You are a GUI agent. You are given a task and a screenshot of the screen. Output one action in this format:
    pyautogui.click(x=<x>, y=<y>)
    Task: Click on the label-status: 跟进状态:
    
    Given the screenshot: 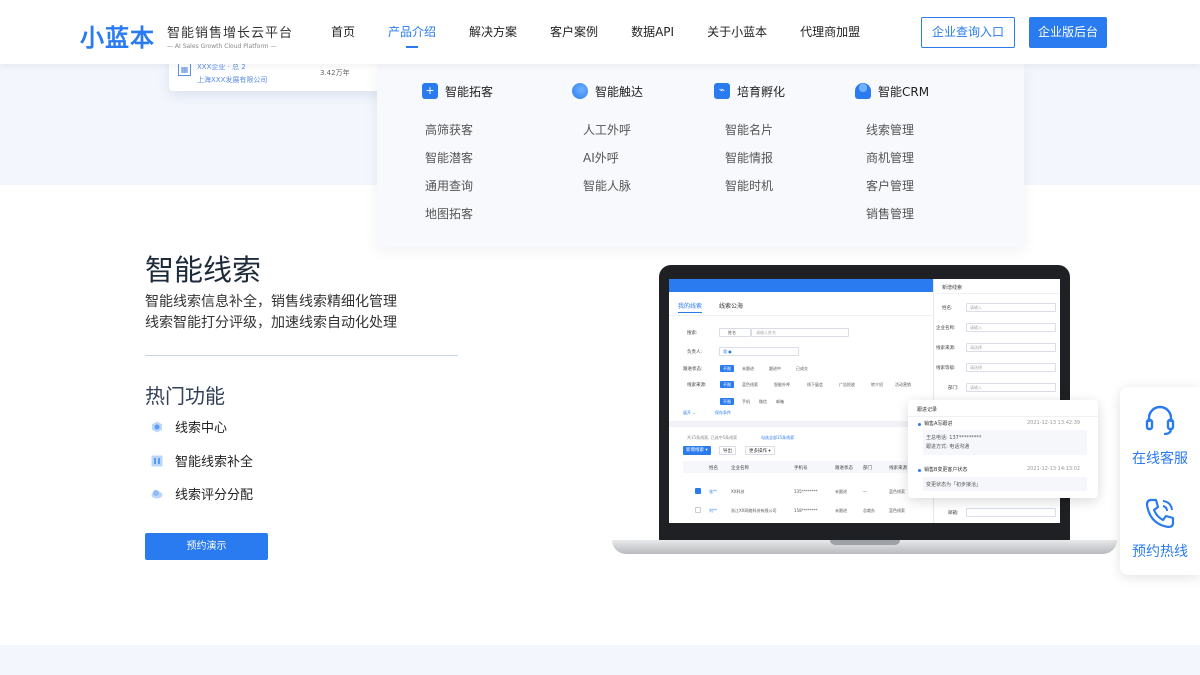 What is the action you would take?
    pyautogui.click(x=693, y=369)
    